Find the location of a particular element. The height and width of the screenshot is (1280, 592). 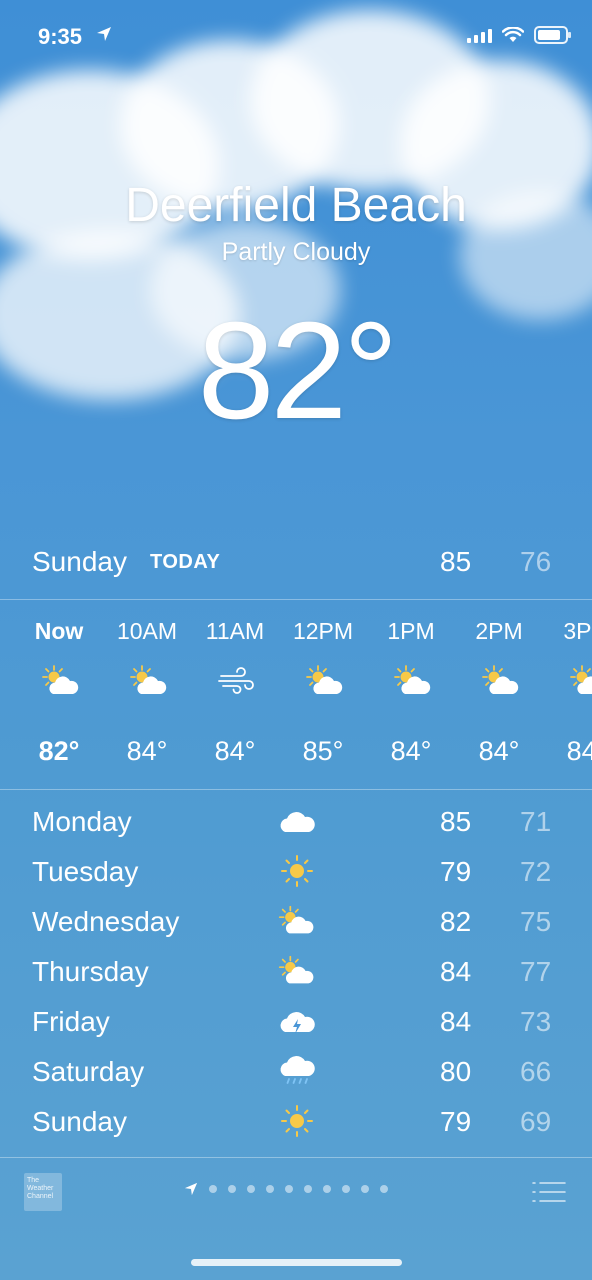

wifi-icon is located at coordinates (513, 34).